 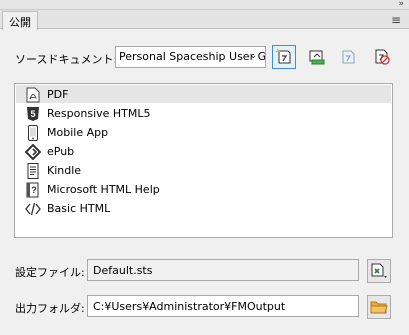 I want to click on code-icon, so click(x=33, y=209).